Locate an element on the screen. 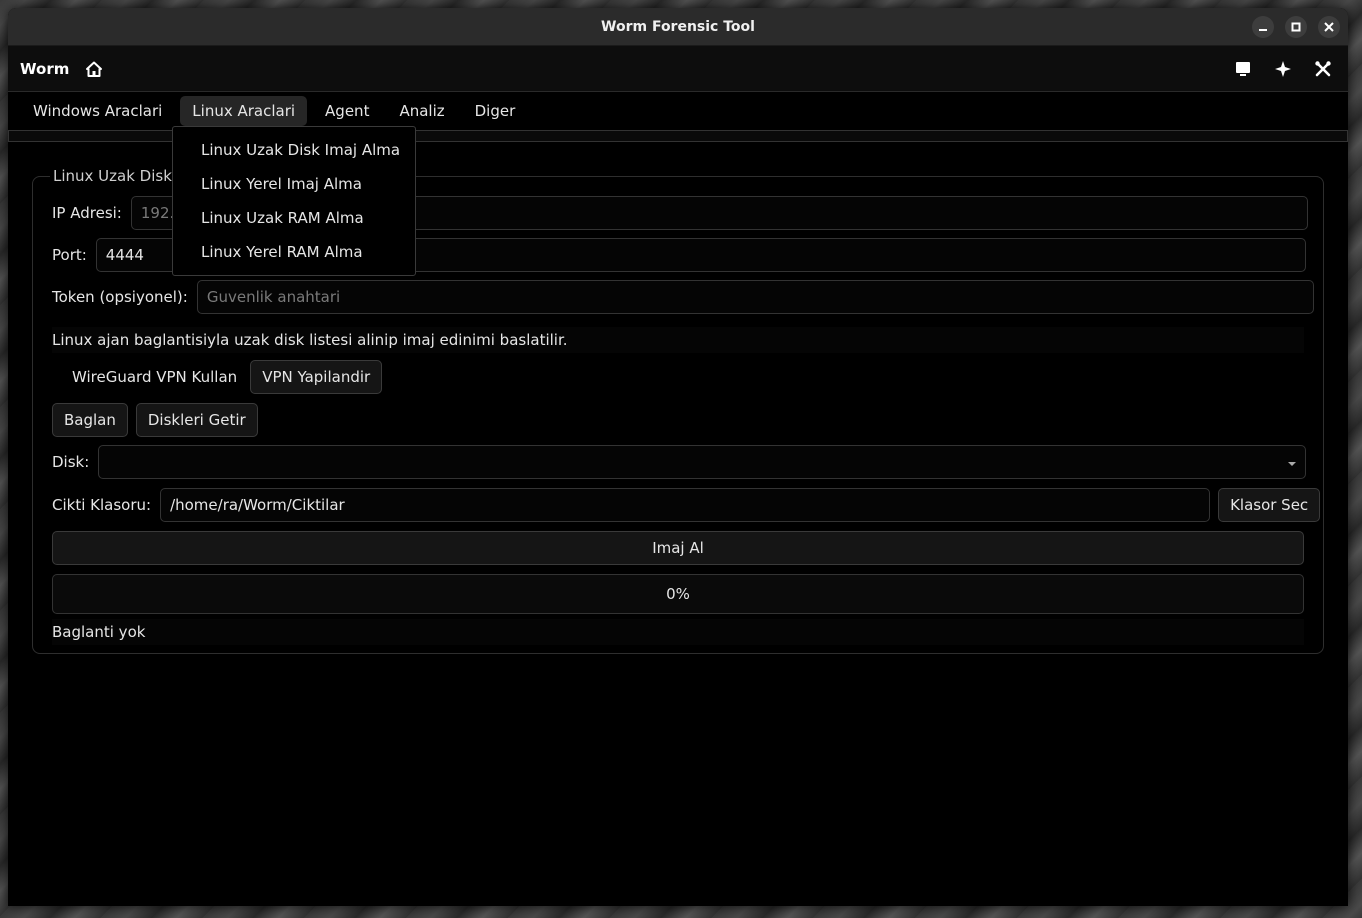  status-text: Baglanti yok is located at coordinates (99, 632).